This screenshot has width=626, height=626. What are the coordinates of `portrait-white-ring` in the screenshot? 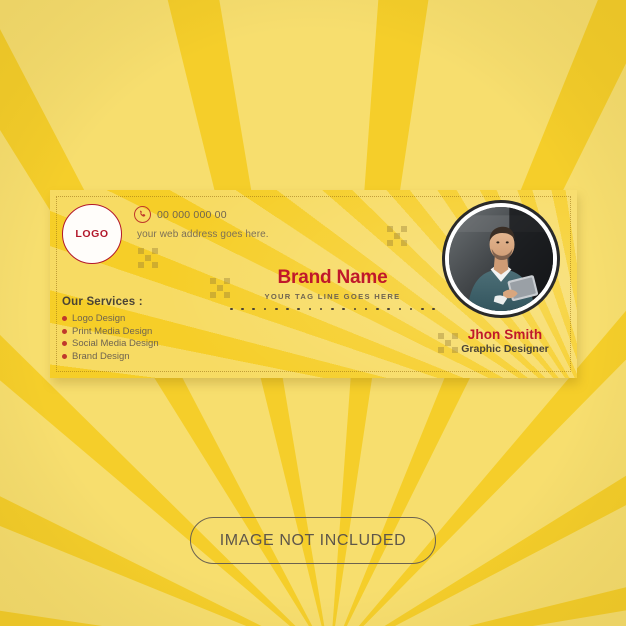 It's located at (501, 259).